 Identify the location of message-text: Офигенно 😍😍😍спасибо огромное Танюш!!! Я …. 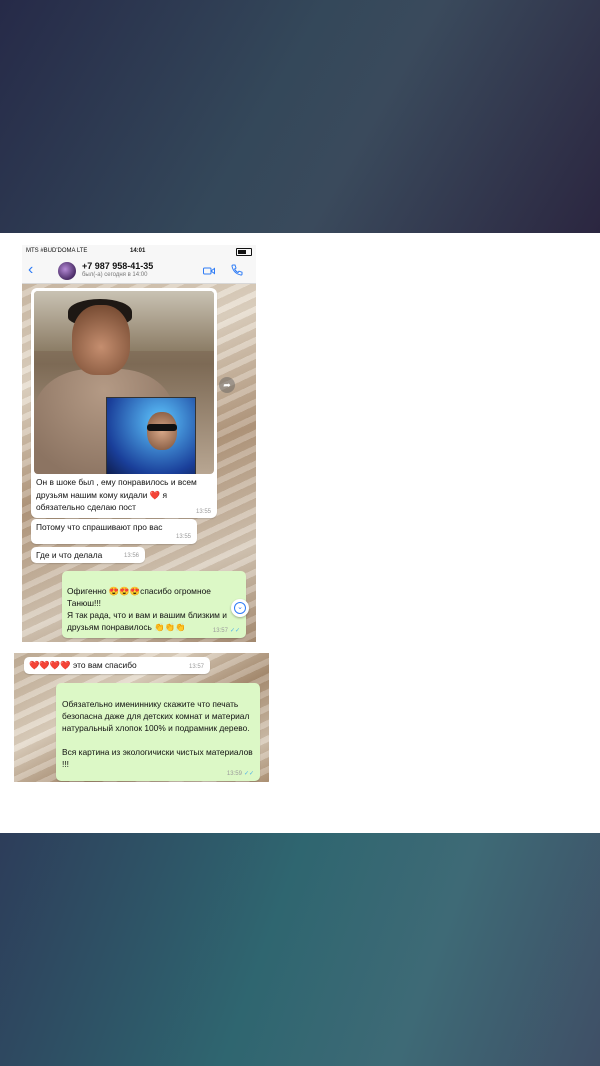
(147, 609).